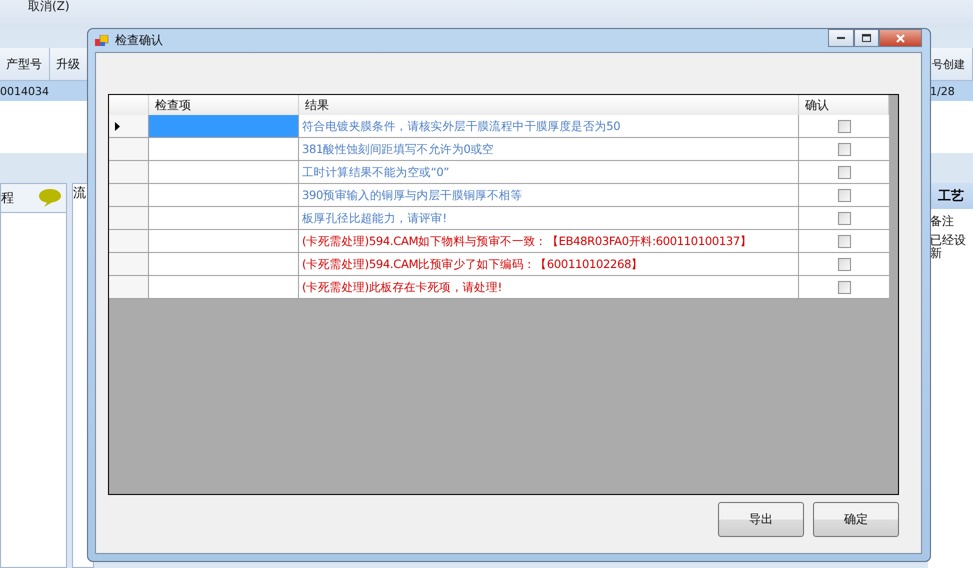 Image resolution: width=973 pixels, height=568 pixels. I want to click on table-cell-text: 1/28, so click(942, 91).